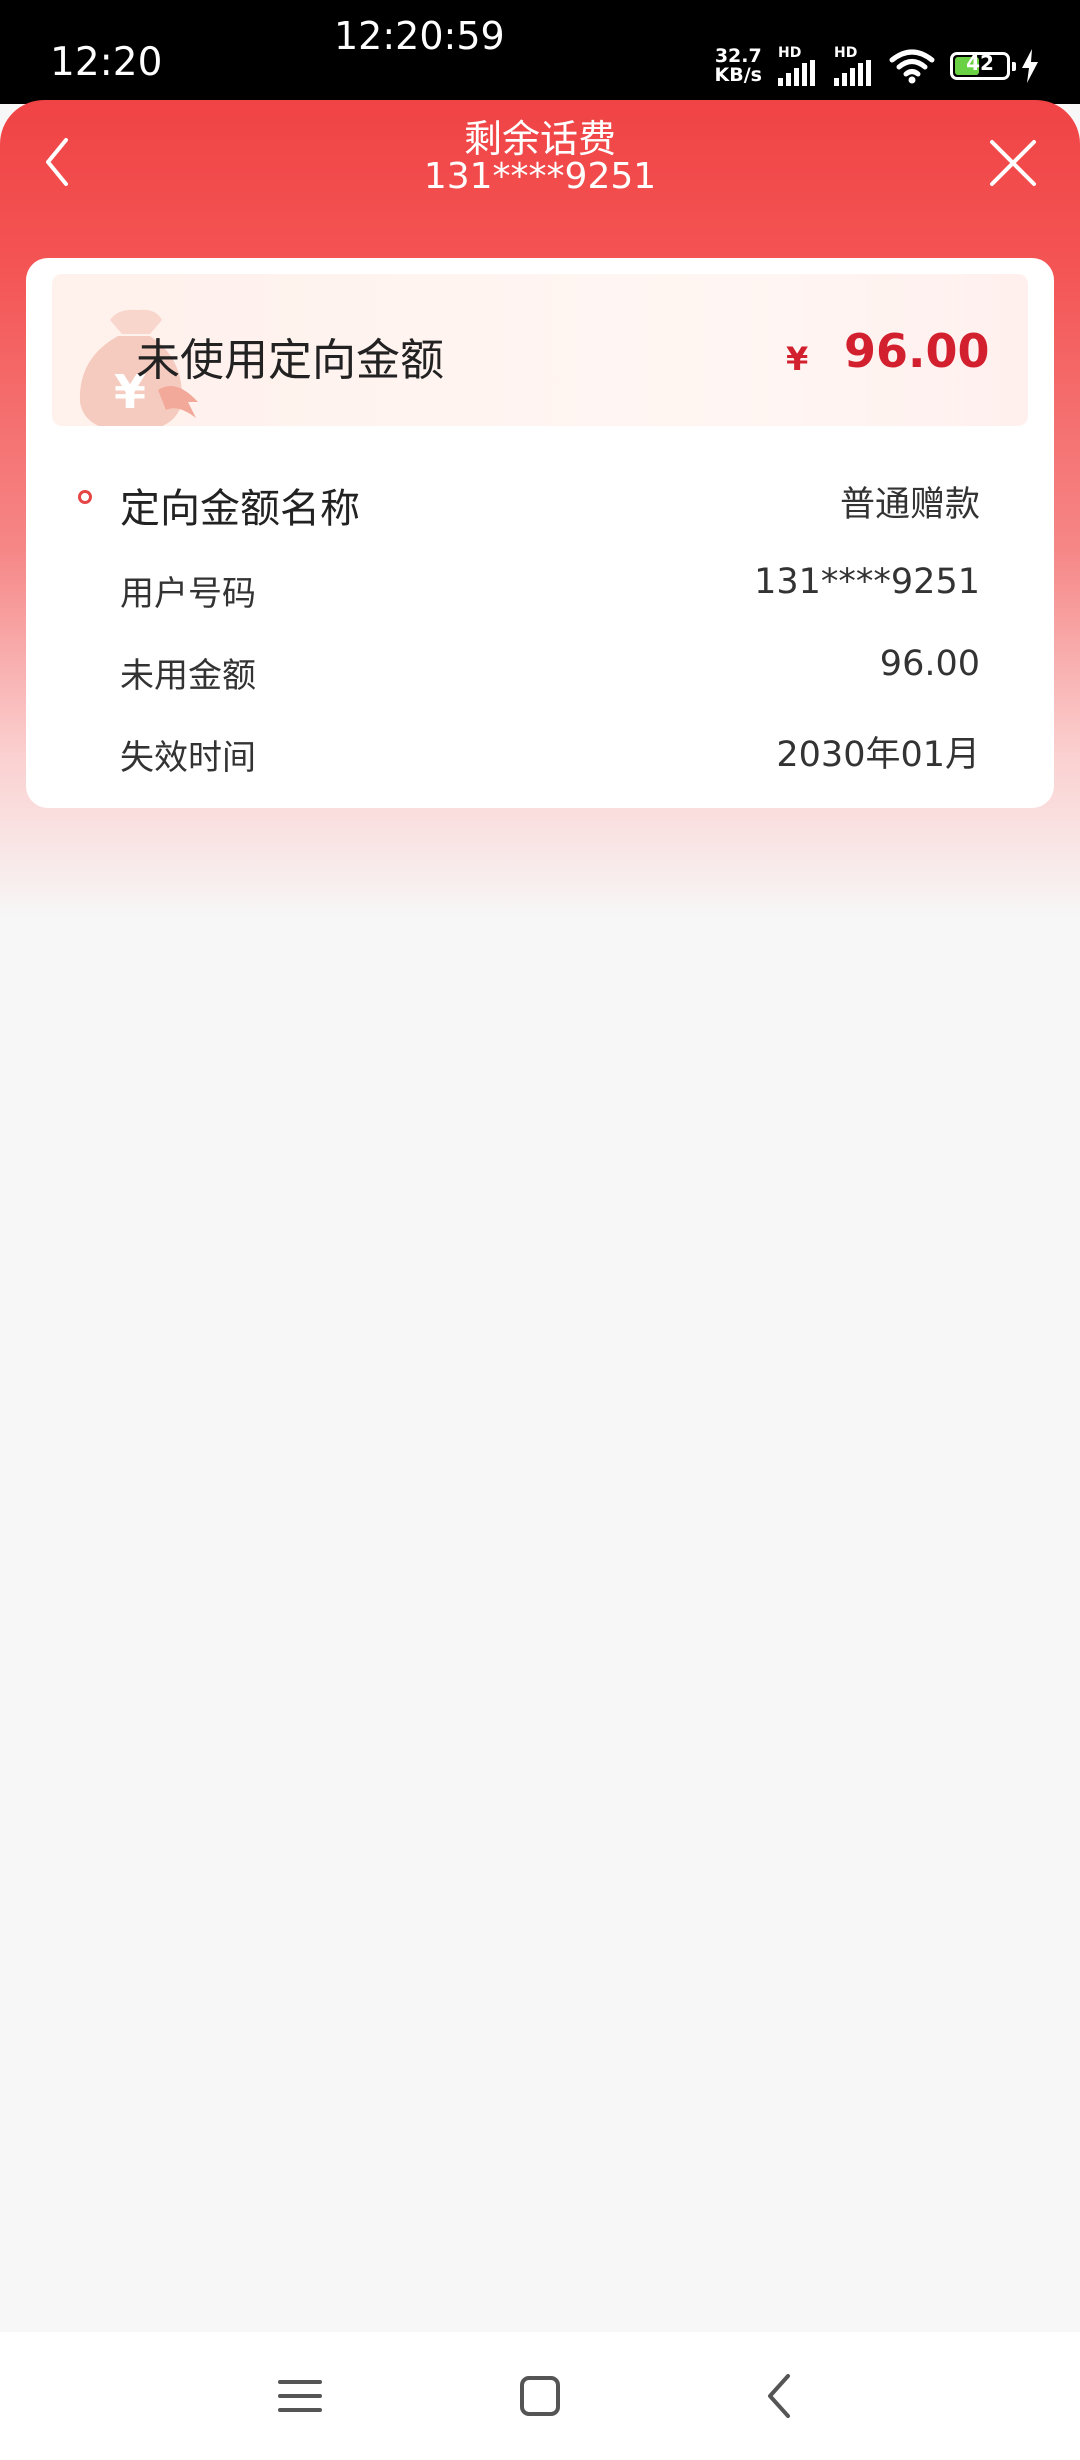  I want to click on charging-icon, so click(1030, 66).